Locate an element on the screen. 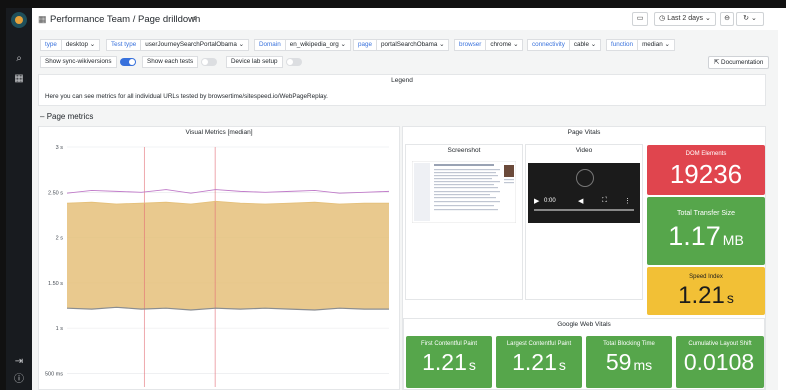  var-value: chrome ⌄ is located at coordinates (505, 45).